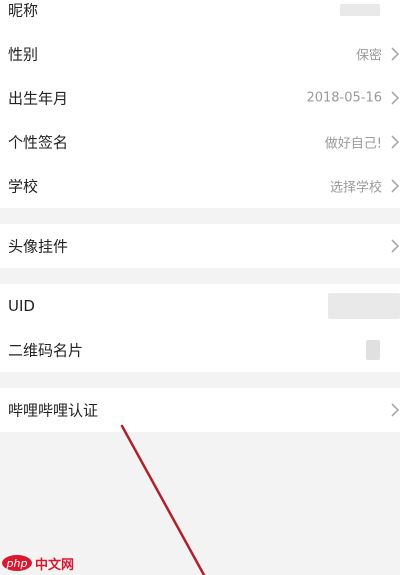 Image resolution: width=400 pixels, height=575 pixels. What do you see at coordinates (163, 499) in the screenshot?
I see `annotation-arrow-line` at bounding box center [163, 499].